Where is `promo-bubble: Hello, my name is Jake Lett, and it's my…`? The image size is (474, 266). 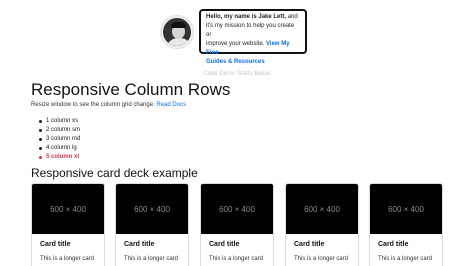 promo-bubble: Hello, my name is Jake Lett, and it's my… is located at coordinates (253, 37).